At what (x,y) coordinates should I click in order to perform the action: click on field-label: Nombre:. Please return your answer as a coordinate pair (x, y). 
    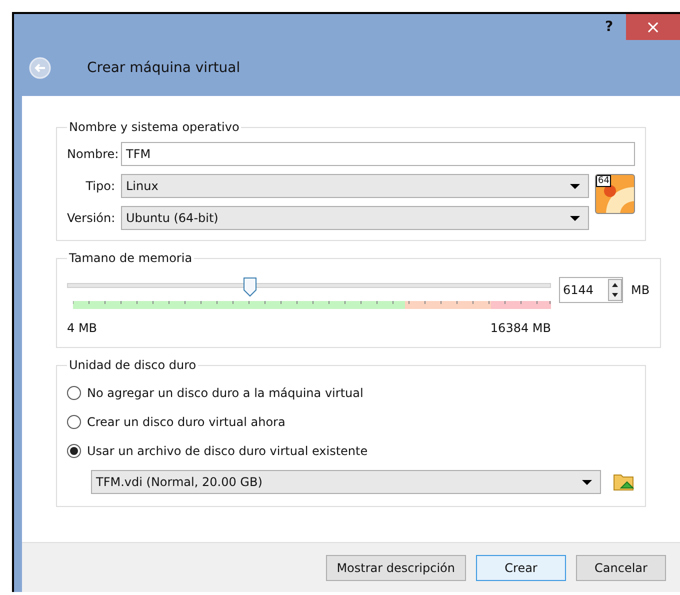
    Looking at the image, I should click on (91, 154).